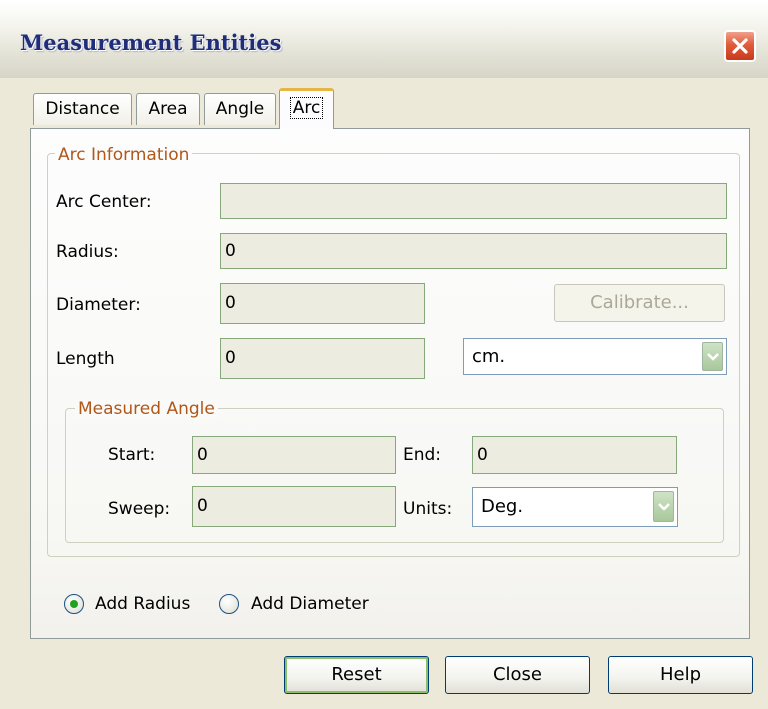 The width and height of the screenshot is (768, 709). I want to click on sweep-label: Sweep:, so click(139, 509).